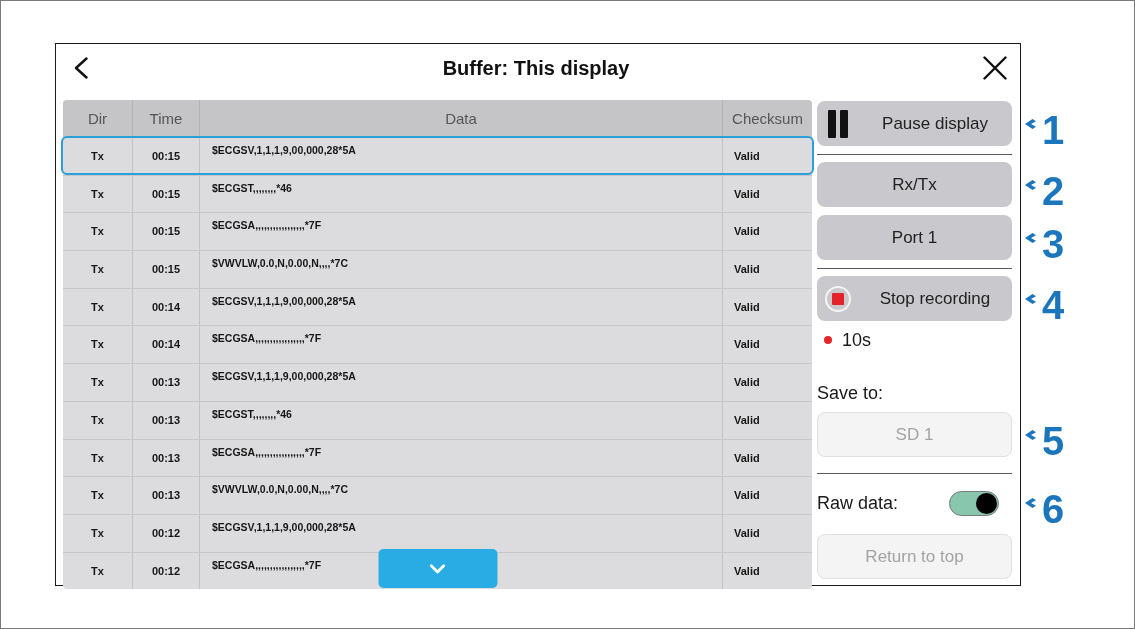 Image resolution: width=1135 pixels, height=629 pixels. What do you see at coordinates (1053, 304) in the screenshot?
I see `callout-number: 4` at bounding box center [1053, 304].